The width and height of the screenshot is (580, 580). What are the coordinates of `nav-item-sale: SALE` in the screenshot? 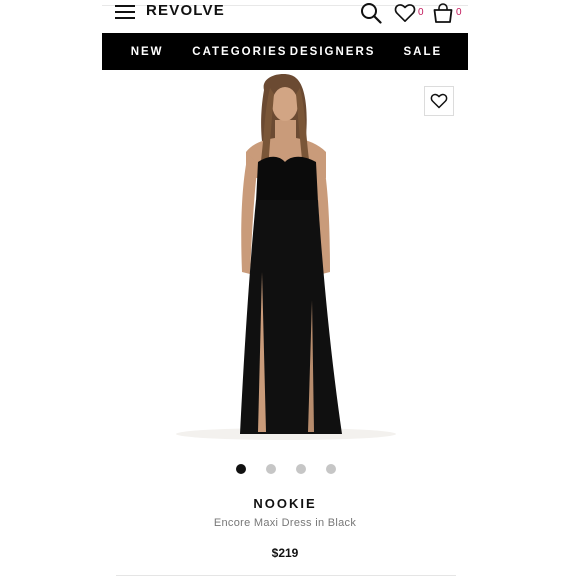 It's located at (423, 51).